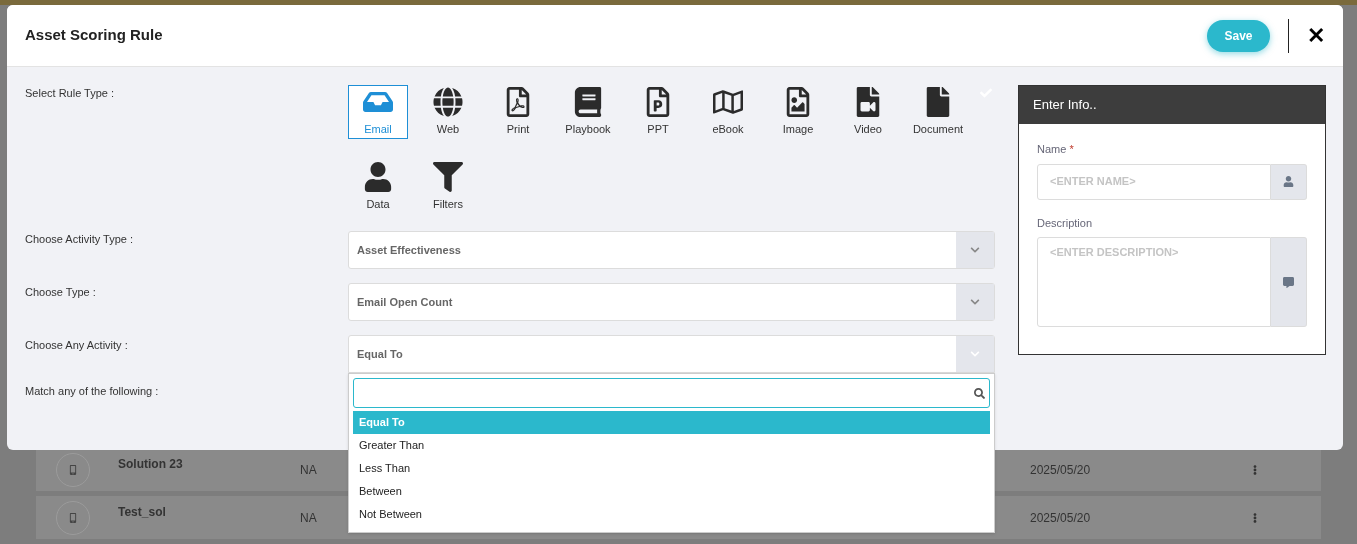  What do you see at coordinates (80, 239) in the screenshot?
I see `field-label: Choose Activity Type :` at bounding box center [80, 239].